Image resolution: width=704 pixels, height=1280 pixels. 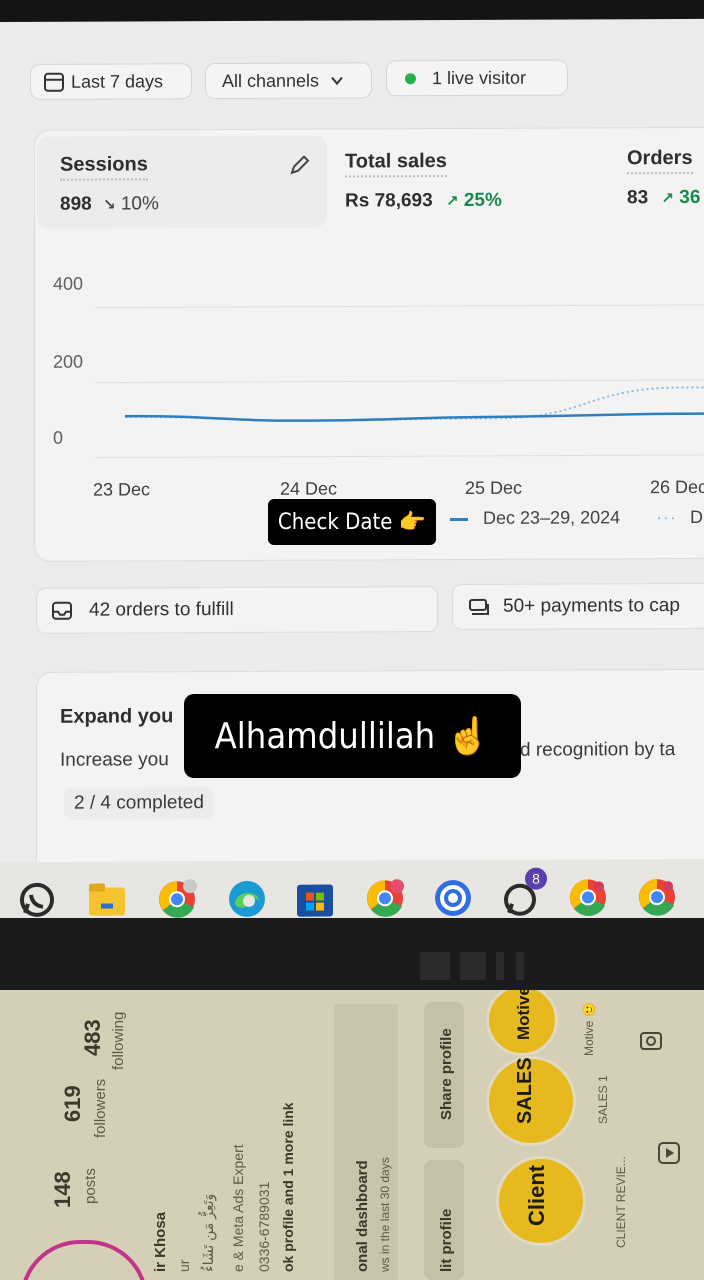 I want to click on archive-icon, so click(x=651, y=1041).